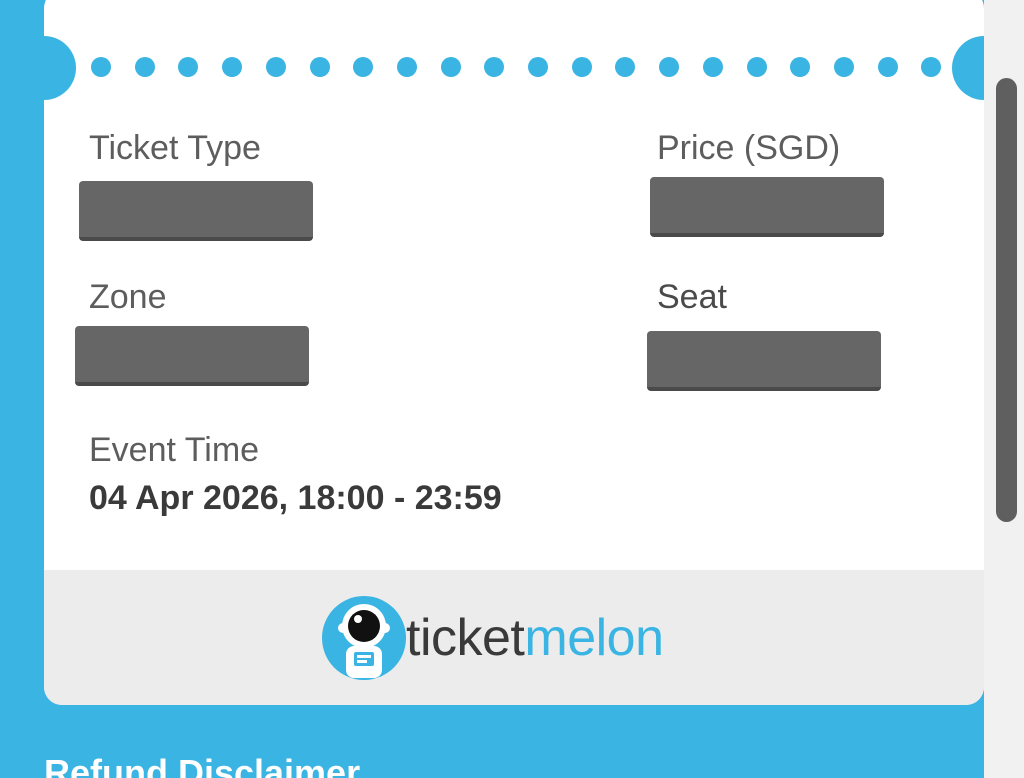 This screenshot has width=1024, height=778. I want to click on brand-name-part1: ticket, so click(465, 638).